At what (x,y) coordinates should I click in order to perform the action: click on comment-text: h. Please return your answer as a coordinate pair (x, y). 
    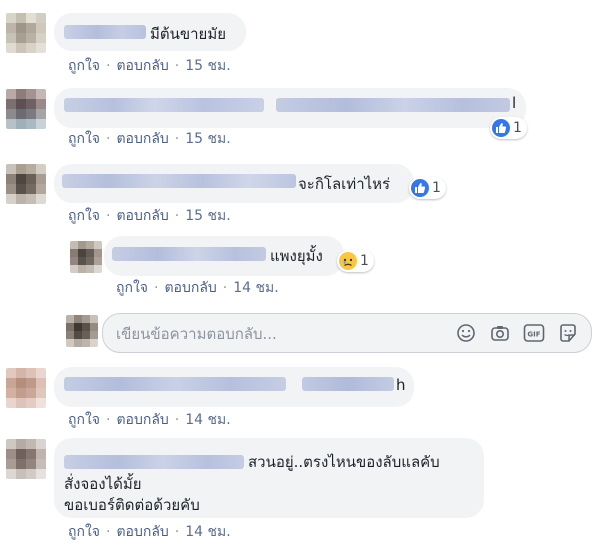
    Looking at the image, I should click on (401, 385).